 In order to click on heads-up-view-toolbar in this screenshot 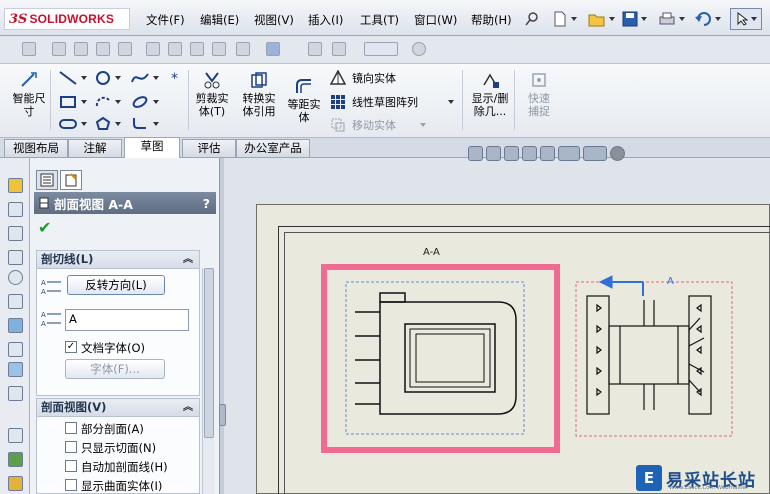, I will do `click(546, 153)`.